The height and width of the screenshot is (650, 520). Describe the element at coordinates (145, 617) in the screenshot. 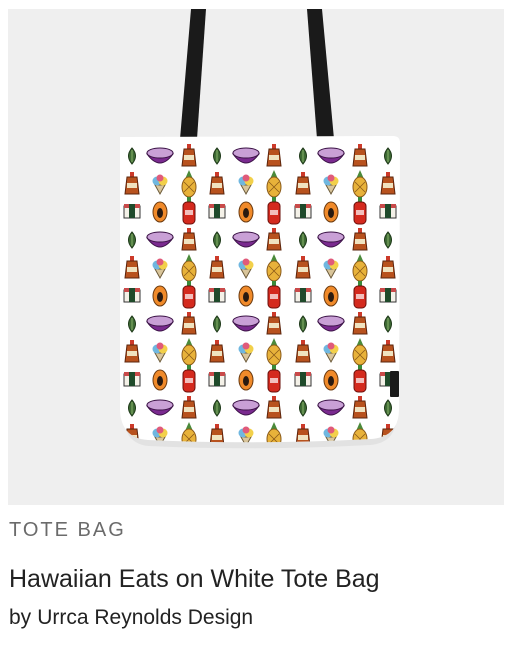

I see `artist-link: Urrca Reynolds Design` at that location.